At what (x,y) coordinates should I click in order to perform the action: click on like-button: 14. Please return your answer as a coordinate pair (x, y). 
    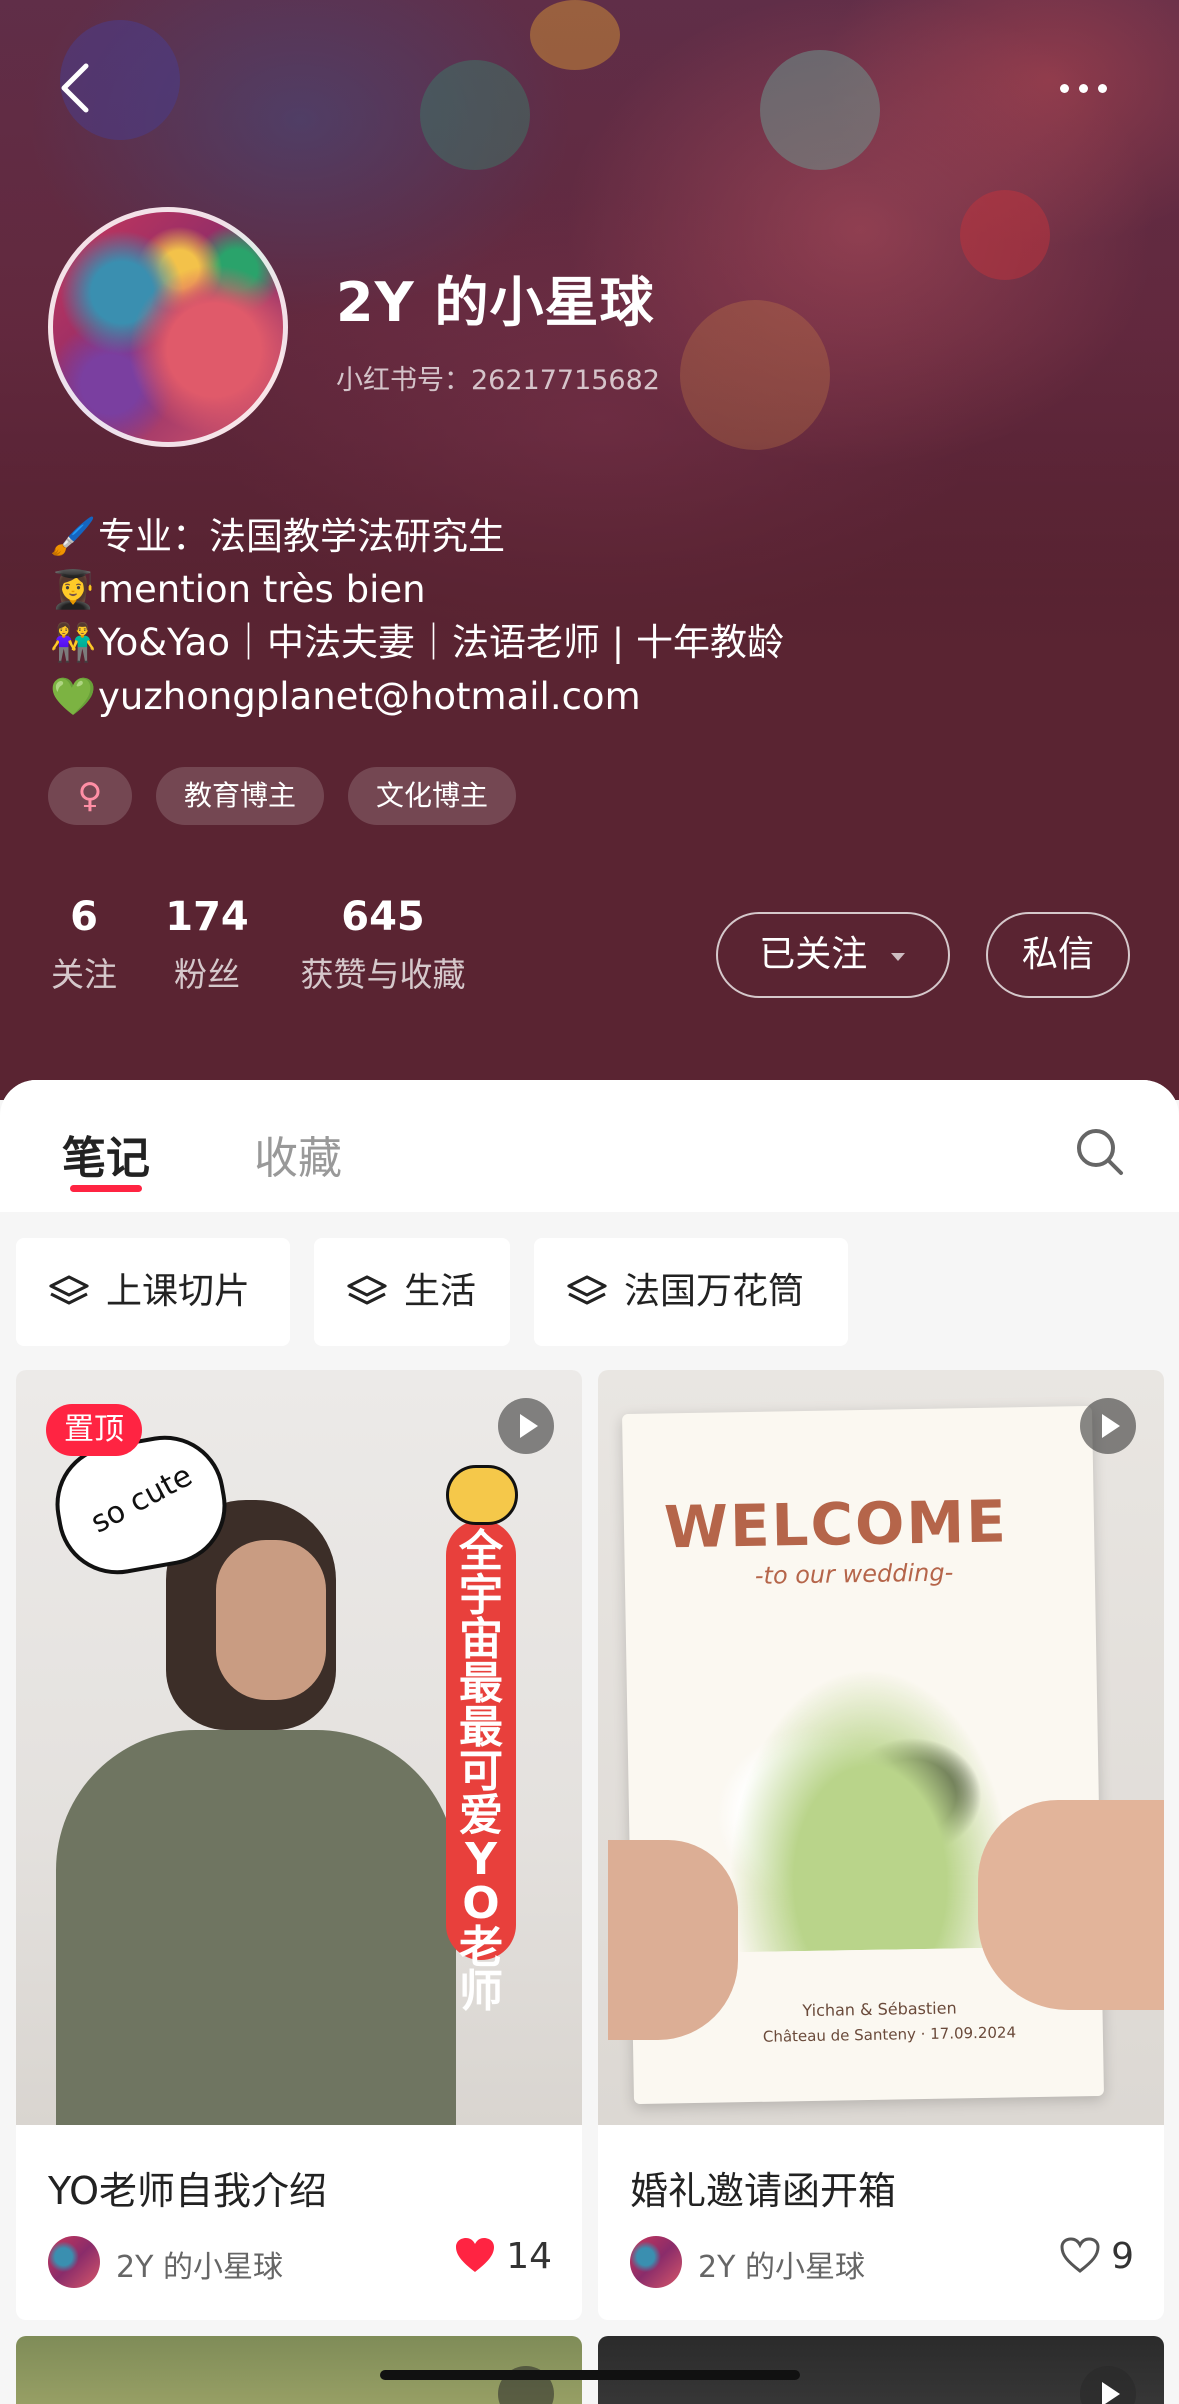
    Looking at the image, I should click on (503, 2256).